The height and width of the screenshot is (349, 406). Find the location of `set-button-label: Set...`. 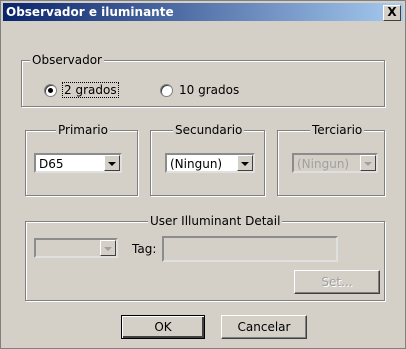

set-button-label: Set... is located at coordinates (337, 282).